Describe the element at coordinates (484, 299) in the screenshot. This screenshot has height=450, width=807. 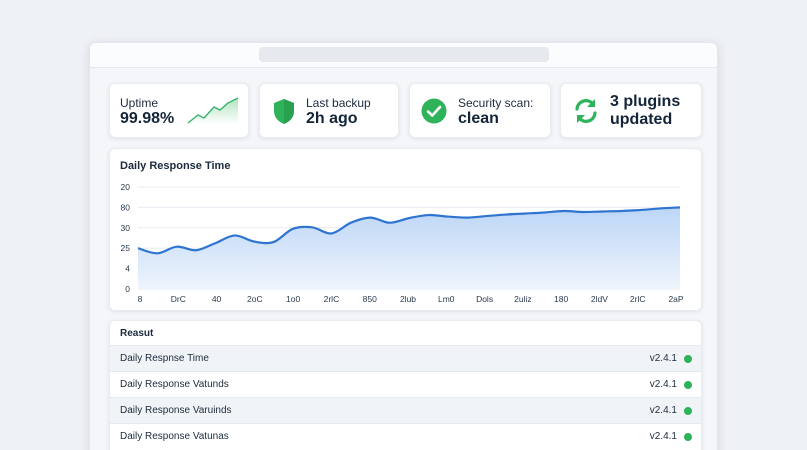
I see `x-tick-label: Dols` at that location.